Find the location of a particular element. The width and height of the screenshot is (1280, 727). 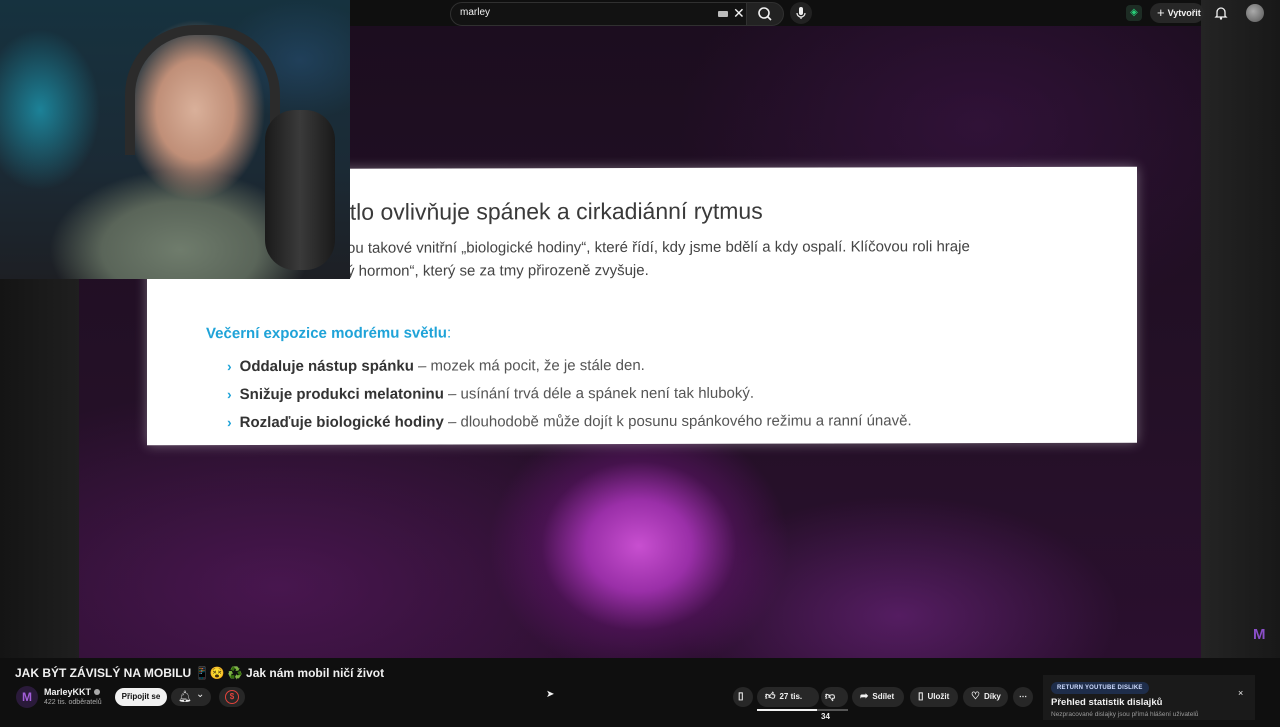

thumbs-up-icon: 👍︎ is located at coordinates (770, 696).